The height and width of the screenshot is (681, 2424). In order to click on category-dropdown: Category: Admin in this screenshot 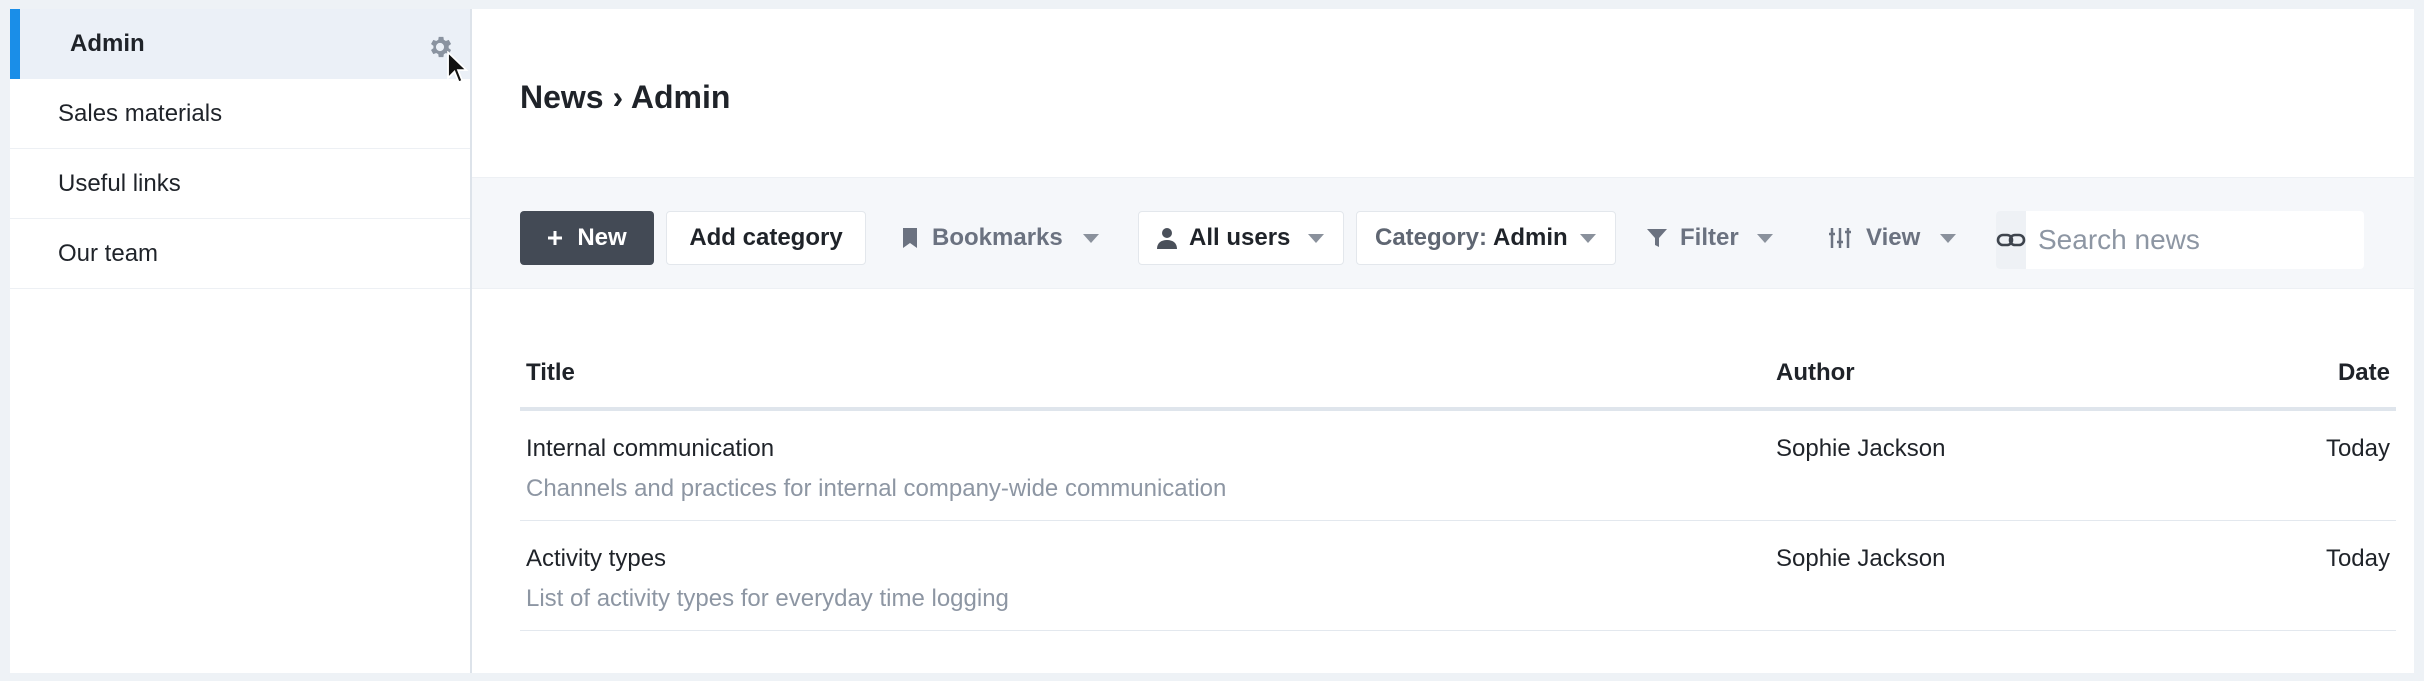, I will do `click(1486, 238)`.